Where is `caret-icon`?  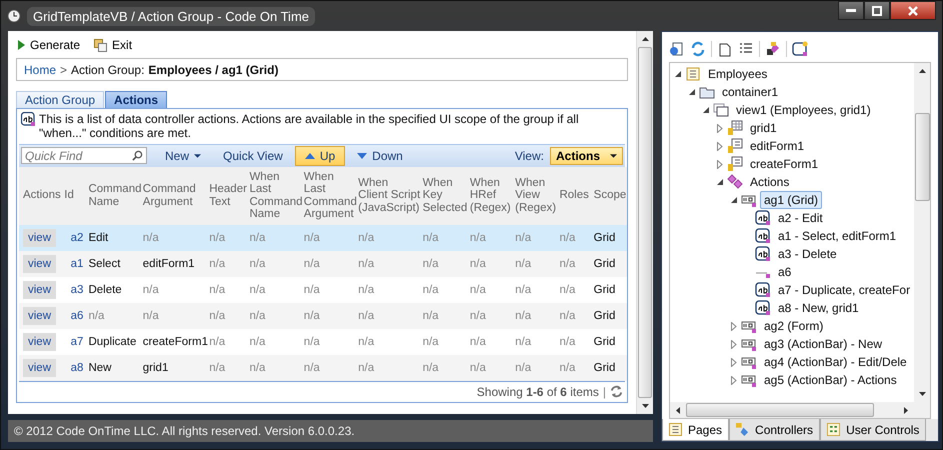
caret-icon is located at coordinates (613, 156).